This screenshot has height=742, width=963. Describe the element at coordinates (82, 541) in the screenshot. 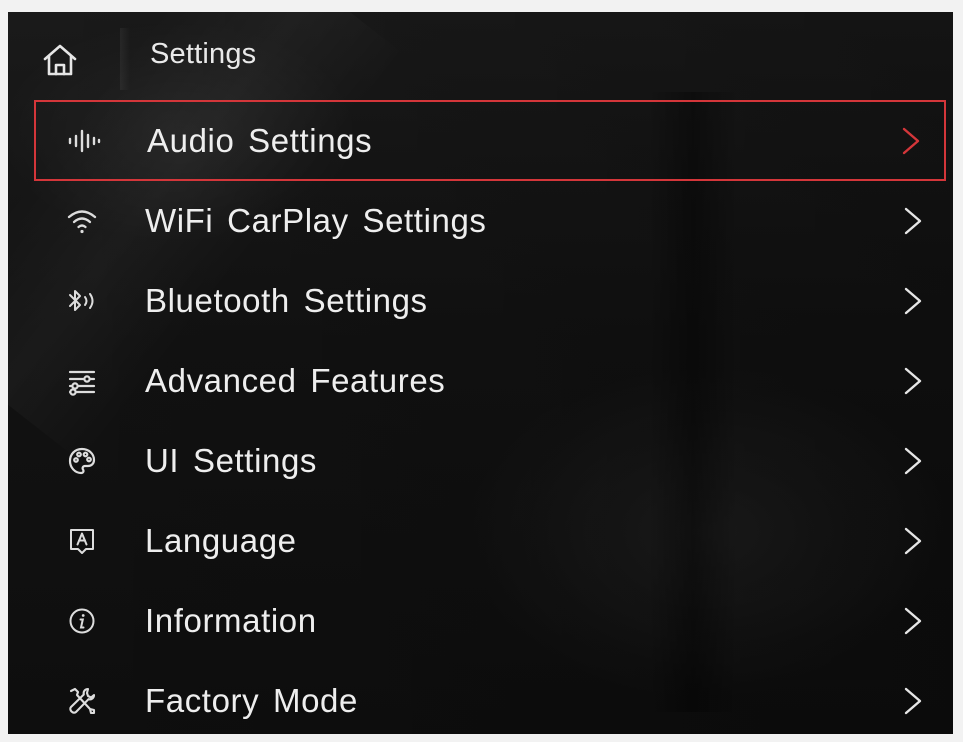

I see `language-icon` at that location.